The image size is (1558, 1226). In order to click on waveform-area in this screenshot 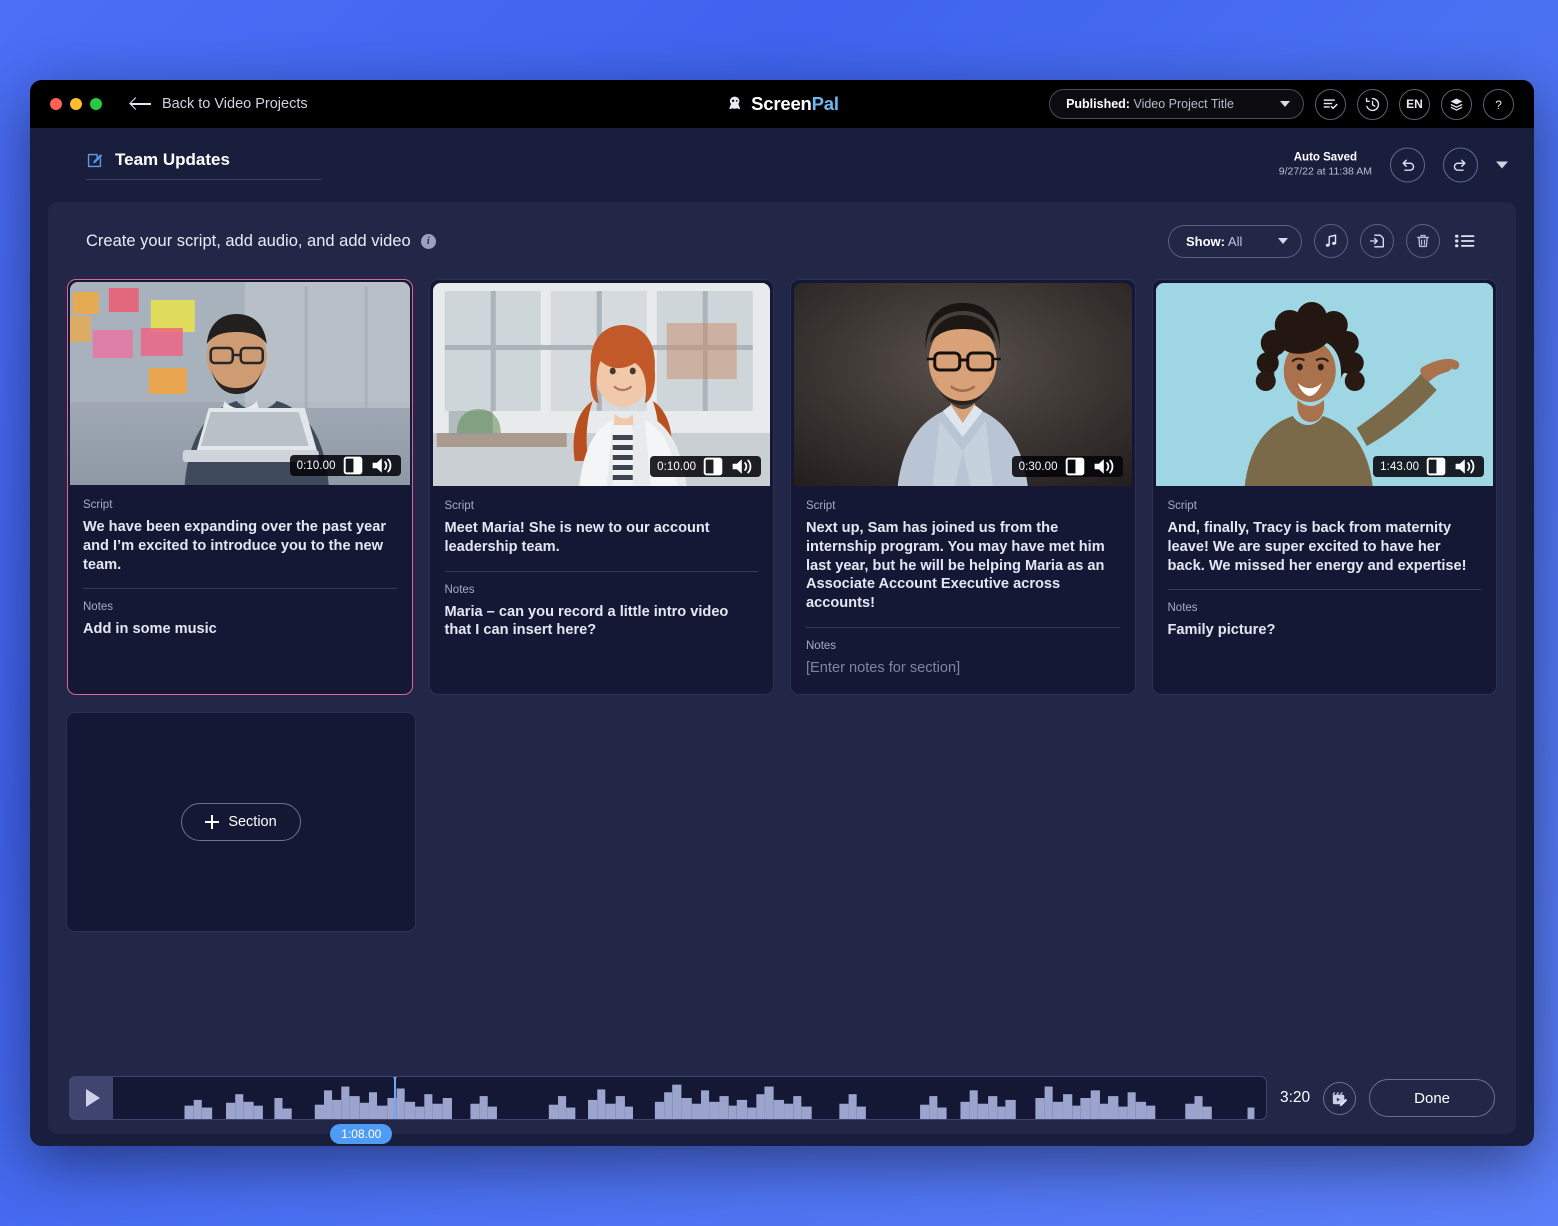, I will do `click(690, 1098)`.